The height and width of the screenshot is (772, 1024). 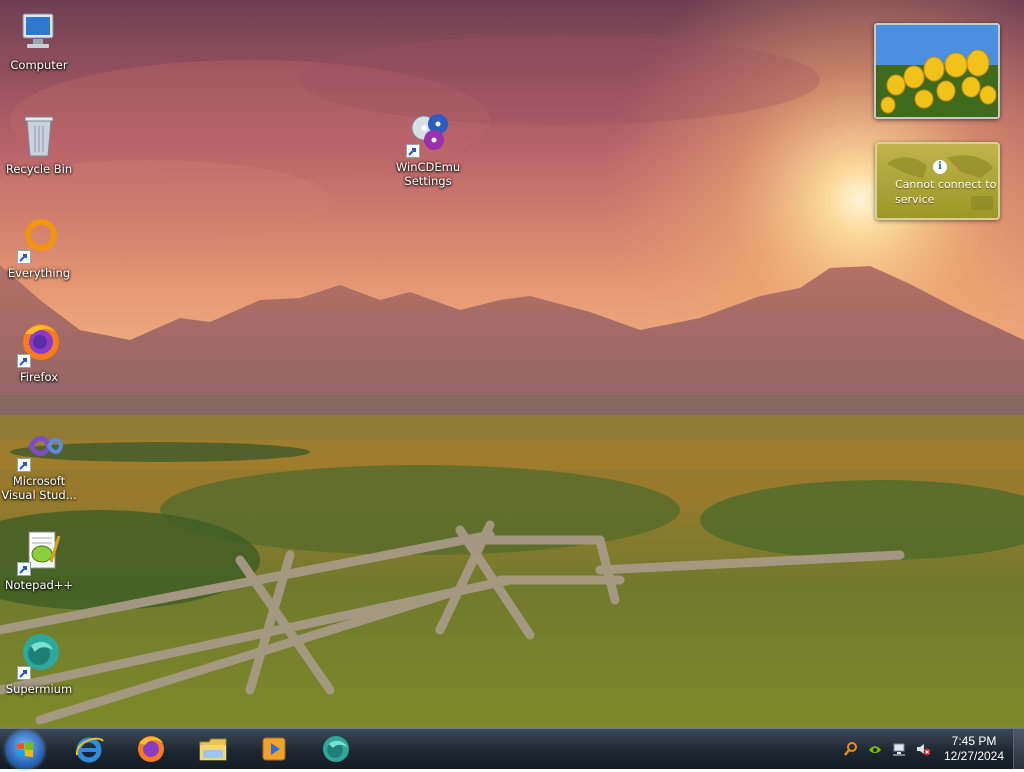 I want to click on desktop-icon-wincdemu-settings: WinCDEmu Settings, so click(x=428, y=149).